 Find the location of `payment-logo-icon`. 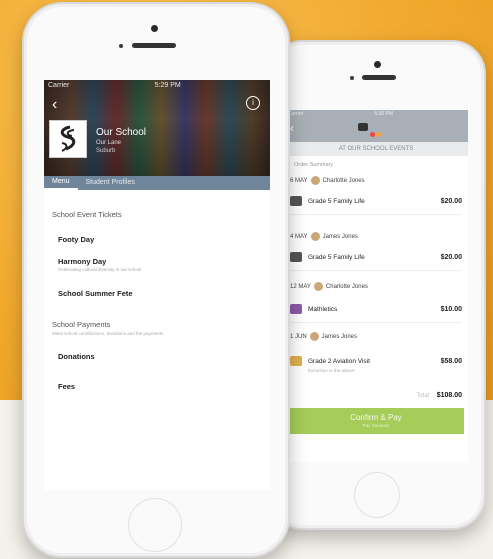

payment-logo-icon is located at coordinates (380, 130).